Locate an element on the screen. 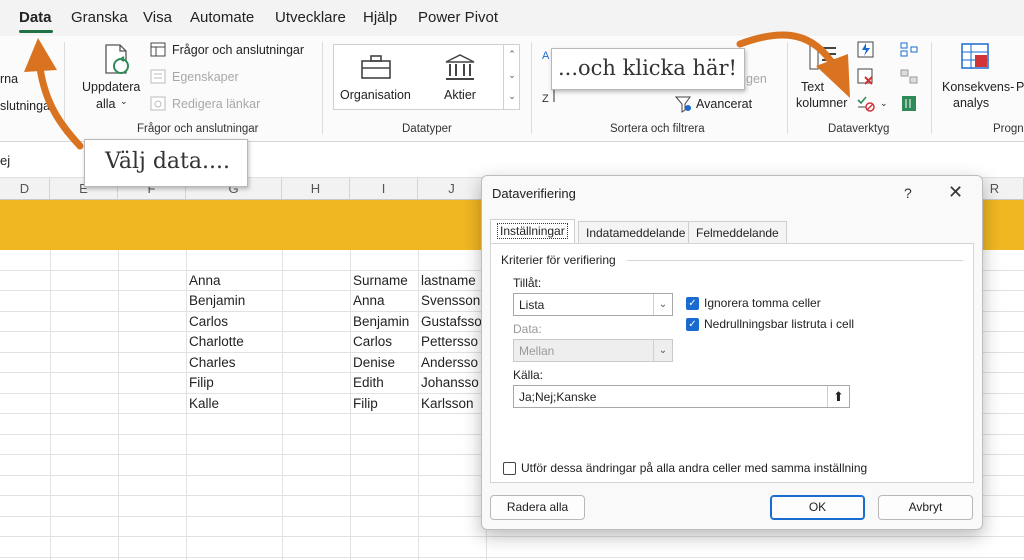  tab-settings: Inställningar is located at coordinates (532, 231).